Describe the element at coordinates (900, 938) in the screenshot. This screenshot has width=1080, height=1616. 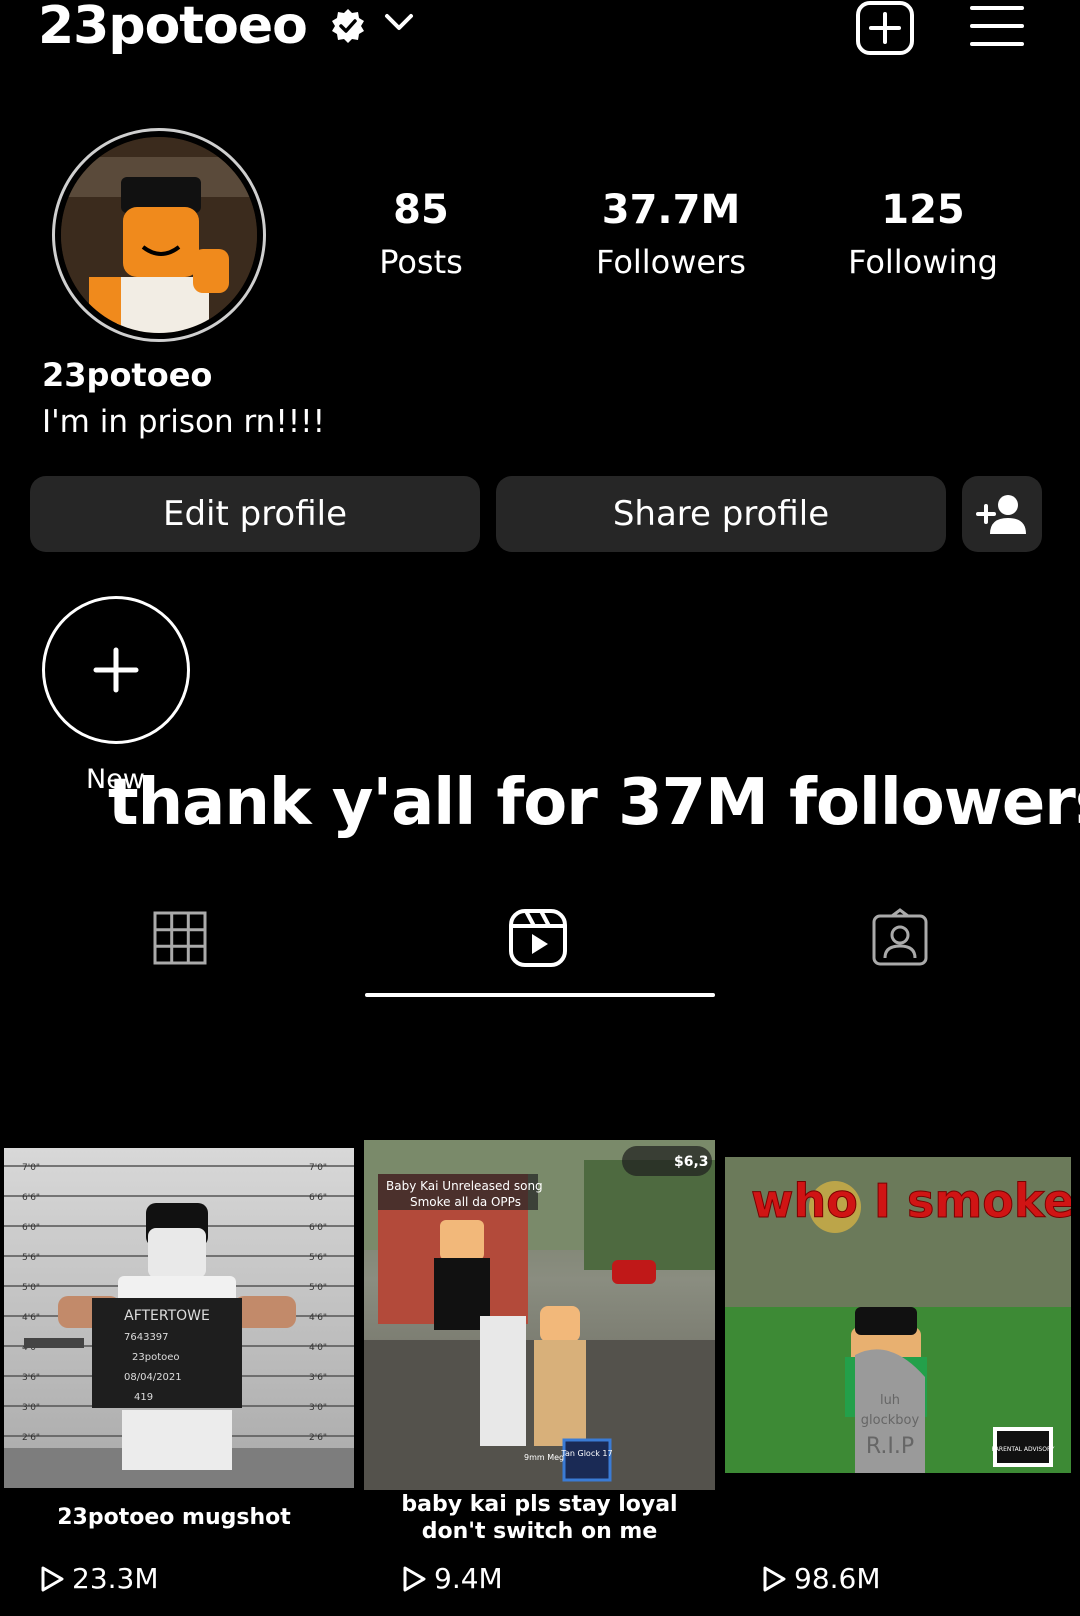
I see `tagged-icon` at that location.